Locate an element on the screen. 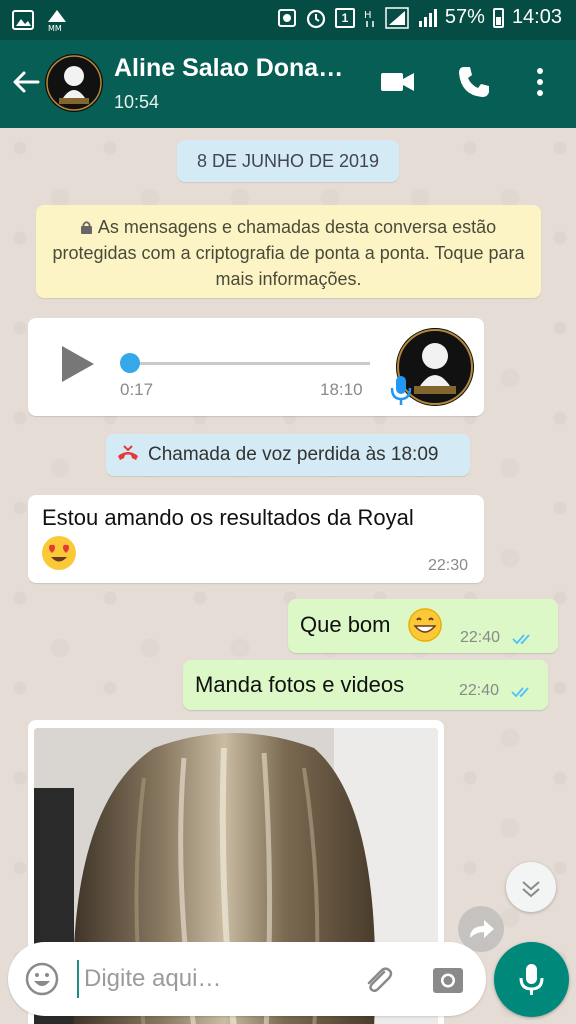 Image resolution: width=576 pixels, height=1024 pixels. status-bar: MM 1 H 57% 14:03 is located at coordinates (288, 20).